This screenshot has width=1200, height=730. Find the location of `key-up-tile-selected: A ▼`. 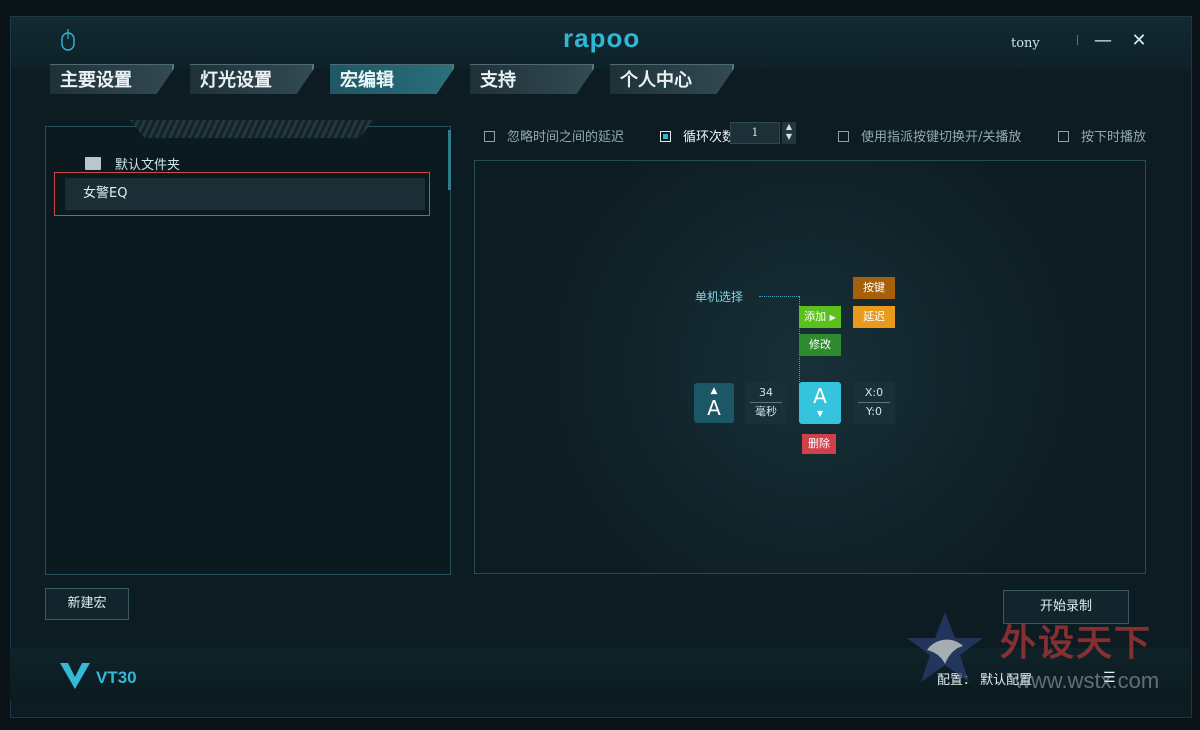

key-up-tile-selected: A ▼ is located at coordinates (820, 403).